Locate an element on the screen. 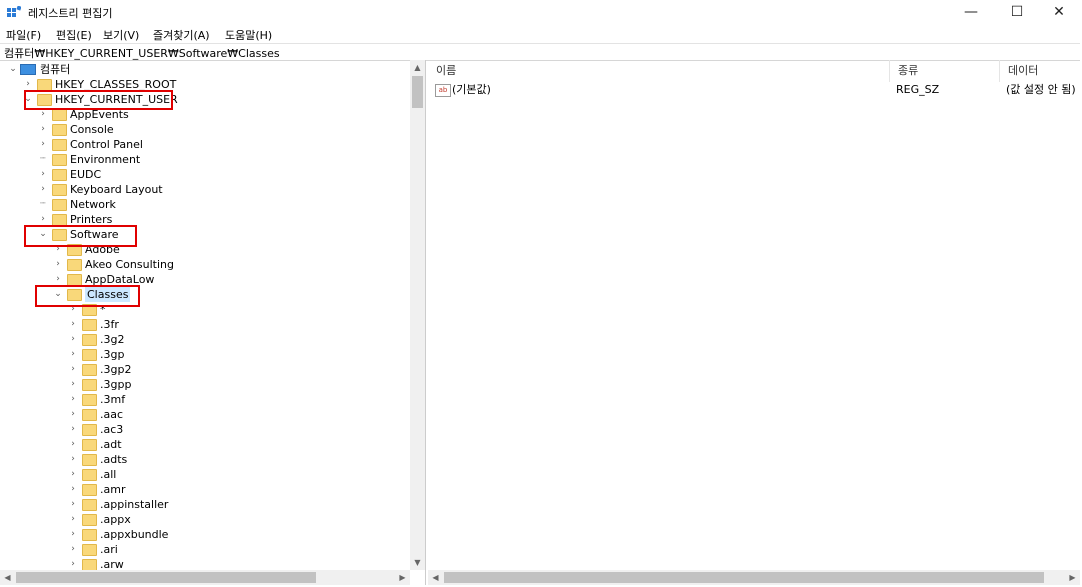 This screenshot has width=1082, height=587. column-header-name: 이름 is located at coordinates (659, 71).